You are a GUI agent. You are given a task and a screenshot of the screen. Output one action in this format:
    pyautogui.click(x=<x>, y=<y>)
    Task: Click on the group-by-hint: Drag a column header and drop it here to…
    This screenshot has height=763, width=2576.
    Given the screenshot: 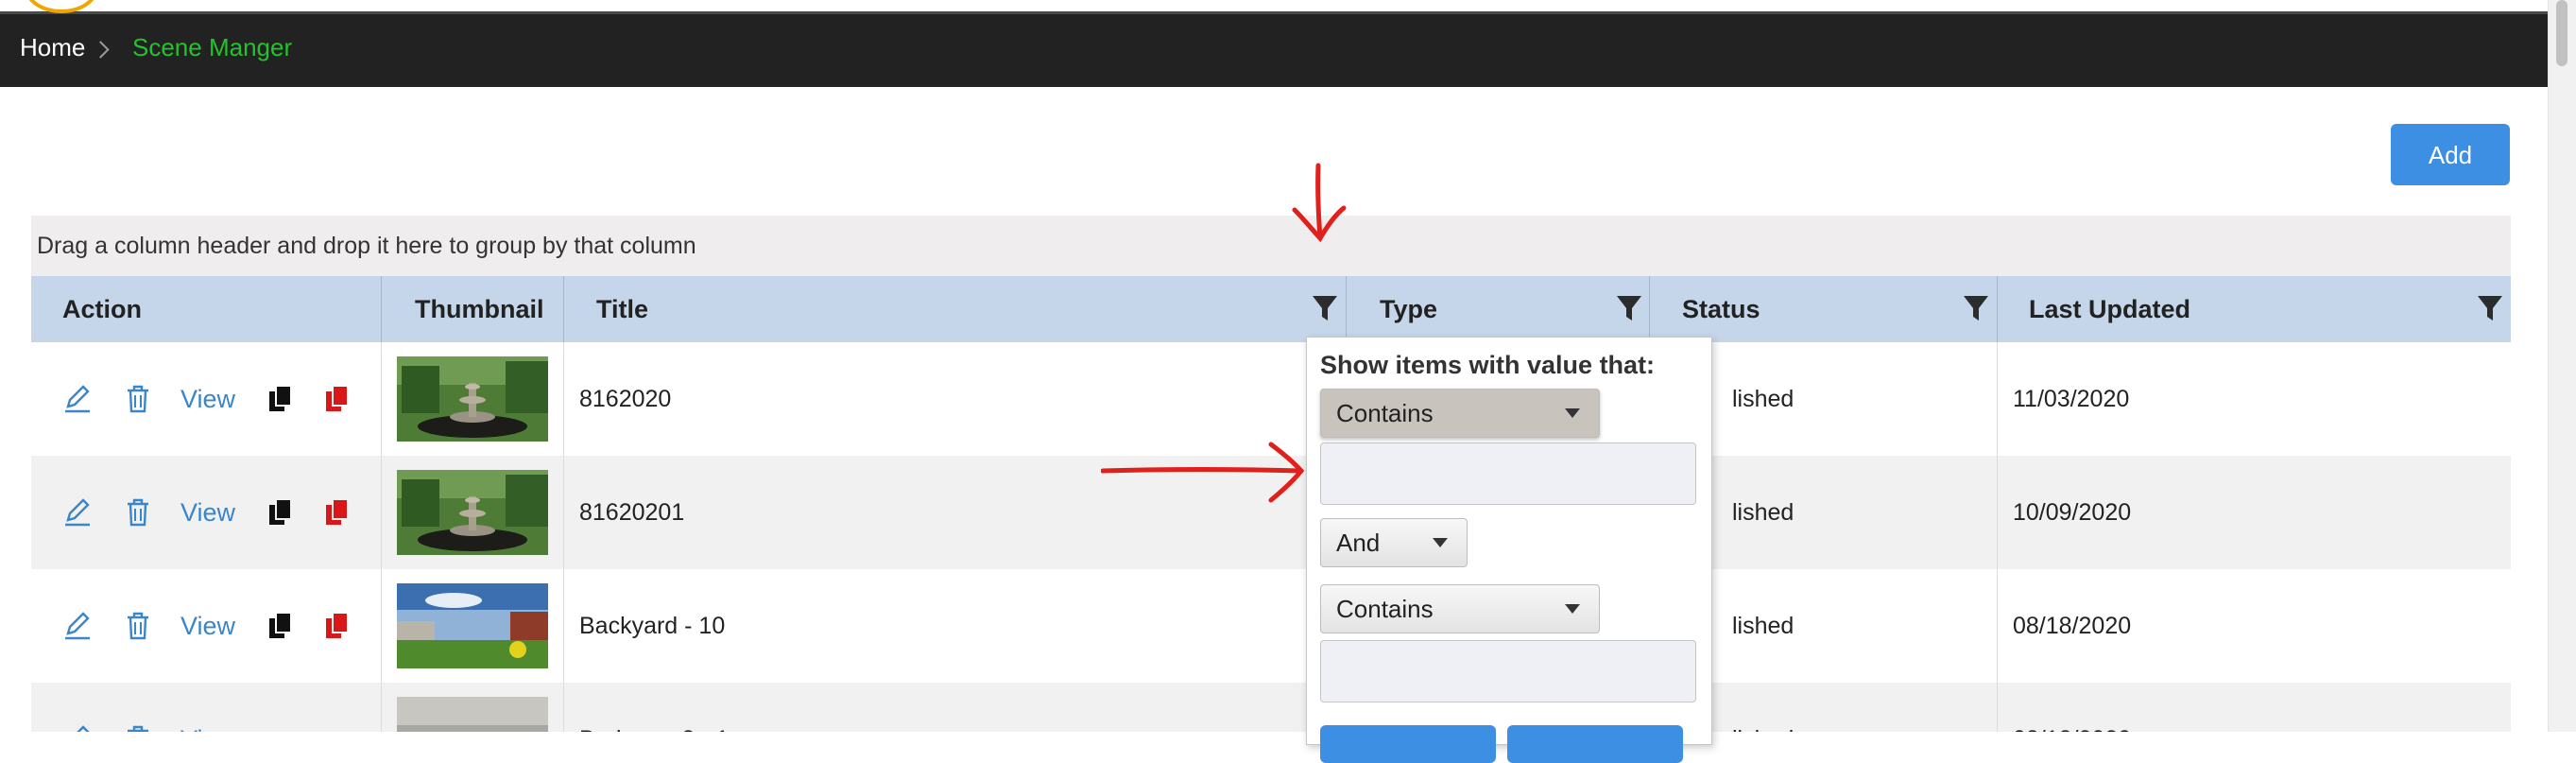 What is the action you would take?
    pyautogui.click(x=366, y=246)
    